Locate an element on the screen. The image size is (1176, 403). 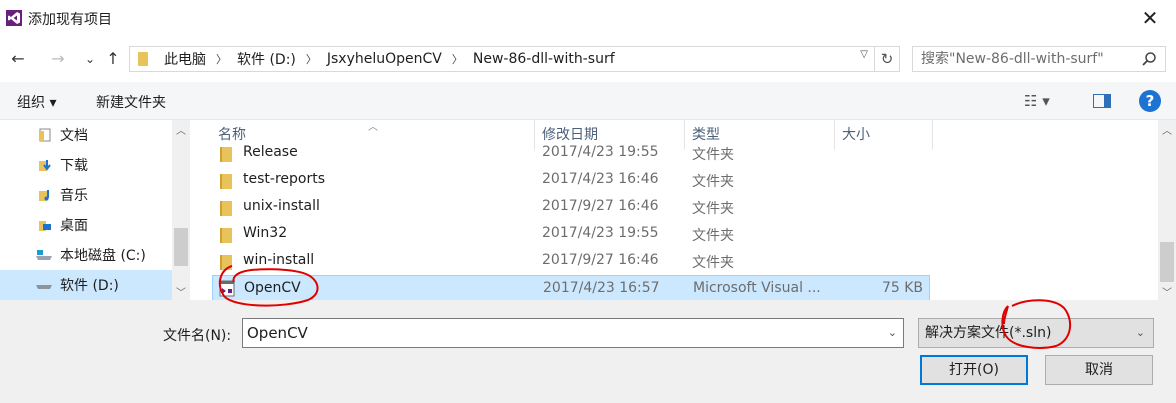
preview-pane-icon is located at coordinates (1102, 101).